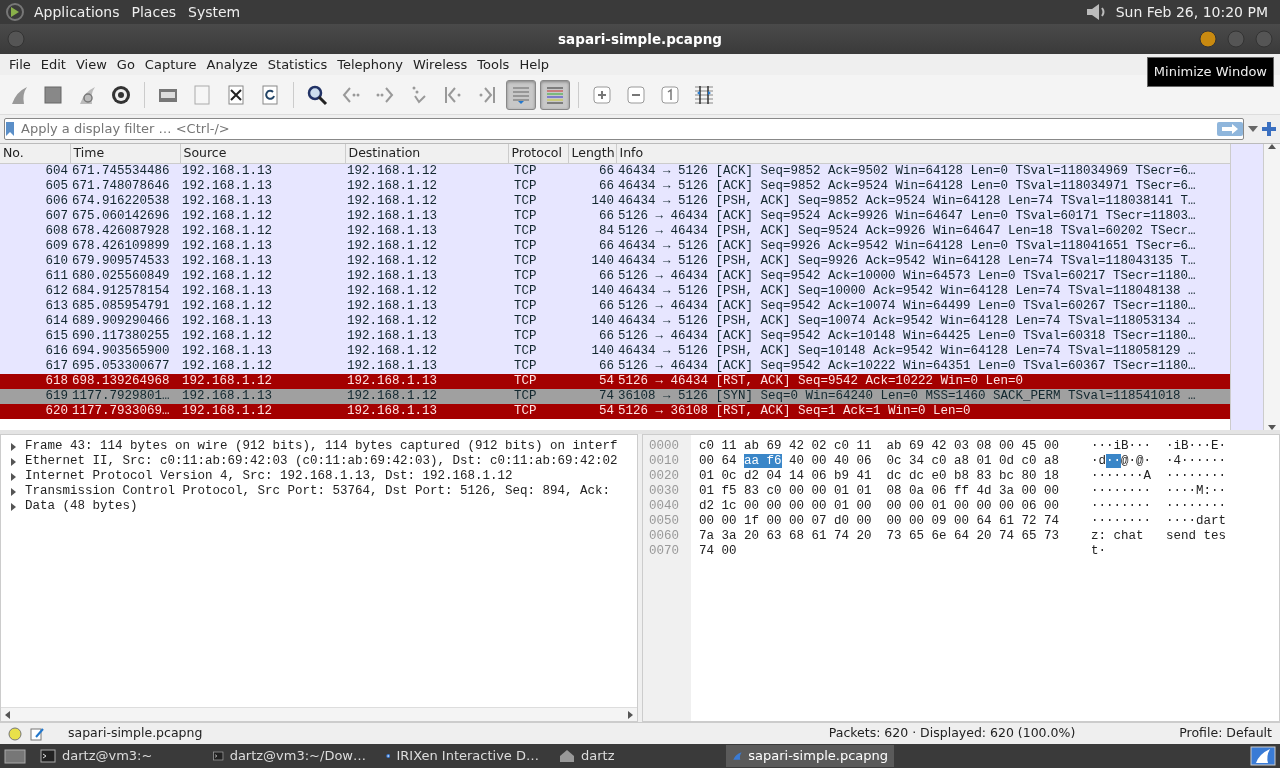 The width and height of the screenshot is (1280, 768). What do you see at coordinates (116, 756) in the screenshot?
I see `taskbar-item: dartz@vm3:~` at bounding box center [116, 756].